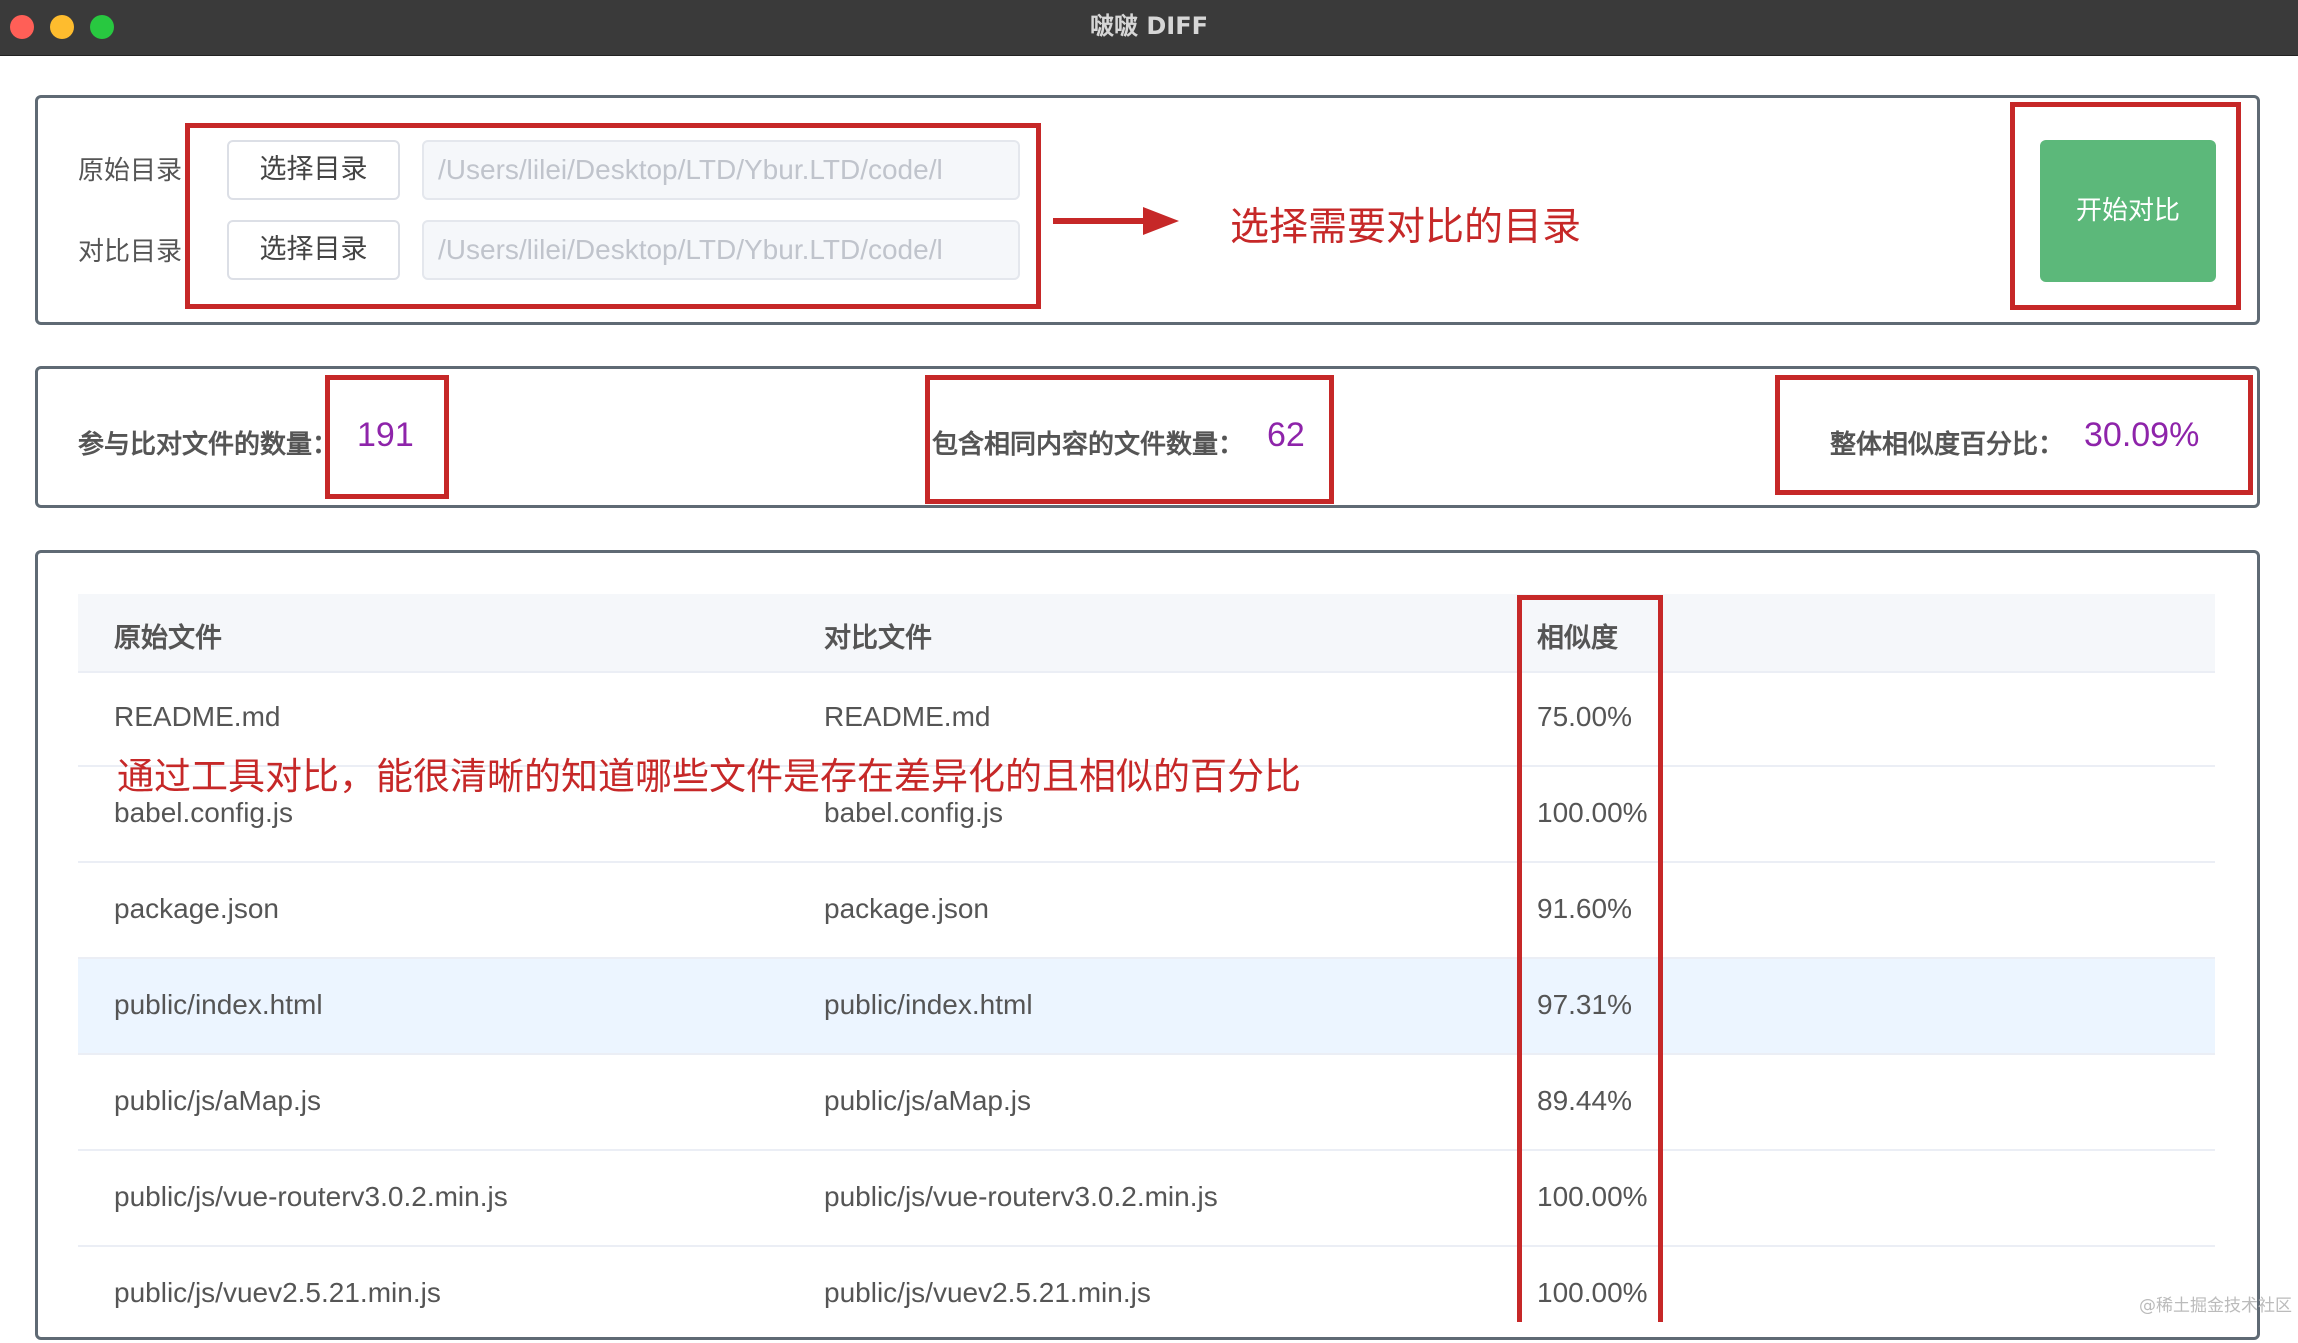 The width and height of the screenshot is (2298, 1343). What do you see at coordinates (907, 716) in the screenshot?
I see `compare-file-cell: README.md` at bounding box center [907, 716].